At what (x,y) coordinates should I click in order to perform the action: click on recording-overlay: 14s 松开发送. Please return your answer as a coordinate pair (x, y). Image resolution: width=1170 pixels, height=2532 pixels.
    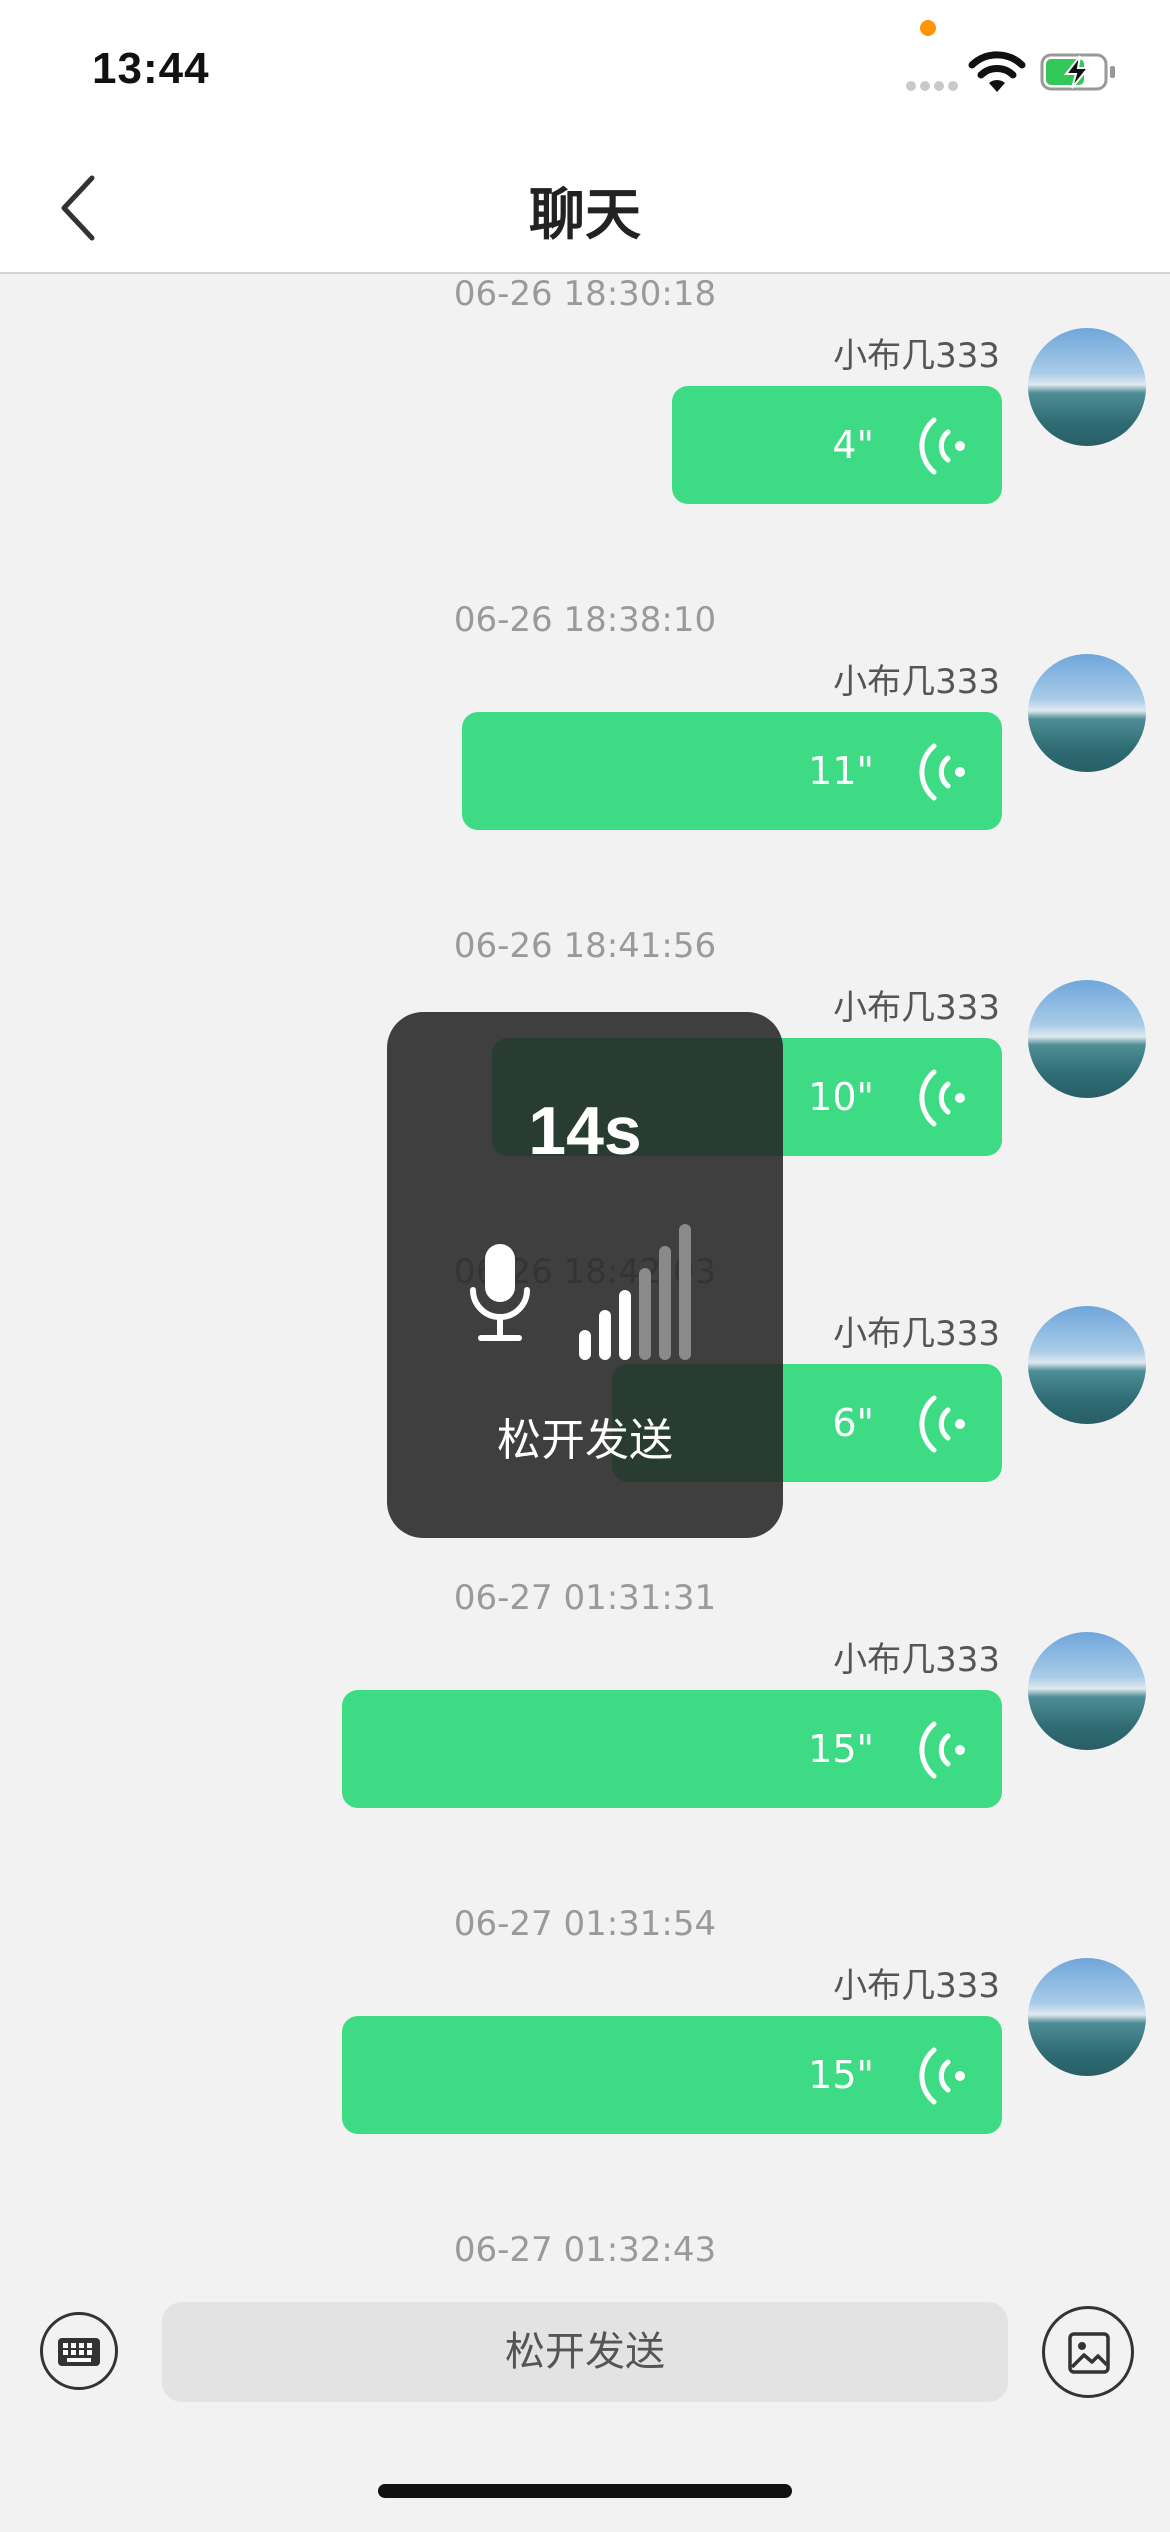
    Looking at the image, I should click on (585, 1275).